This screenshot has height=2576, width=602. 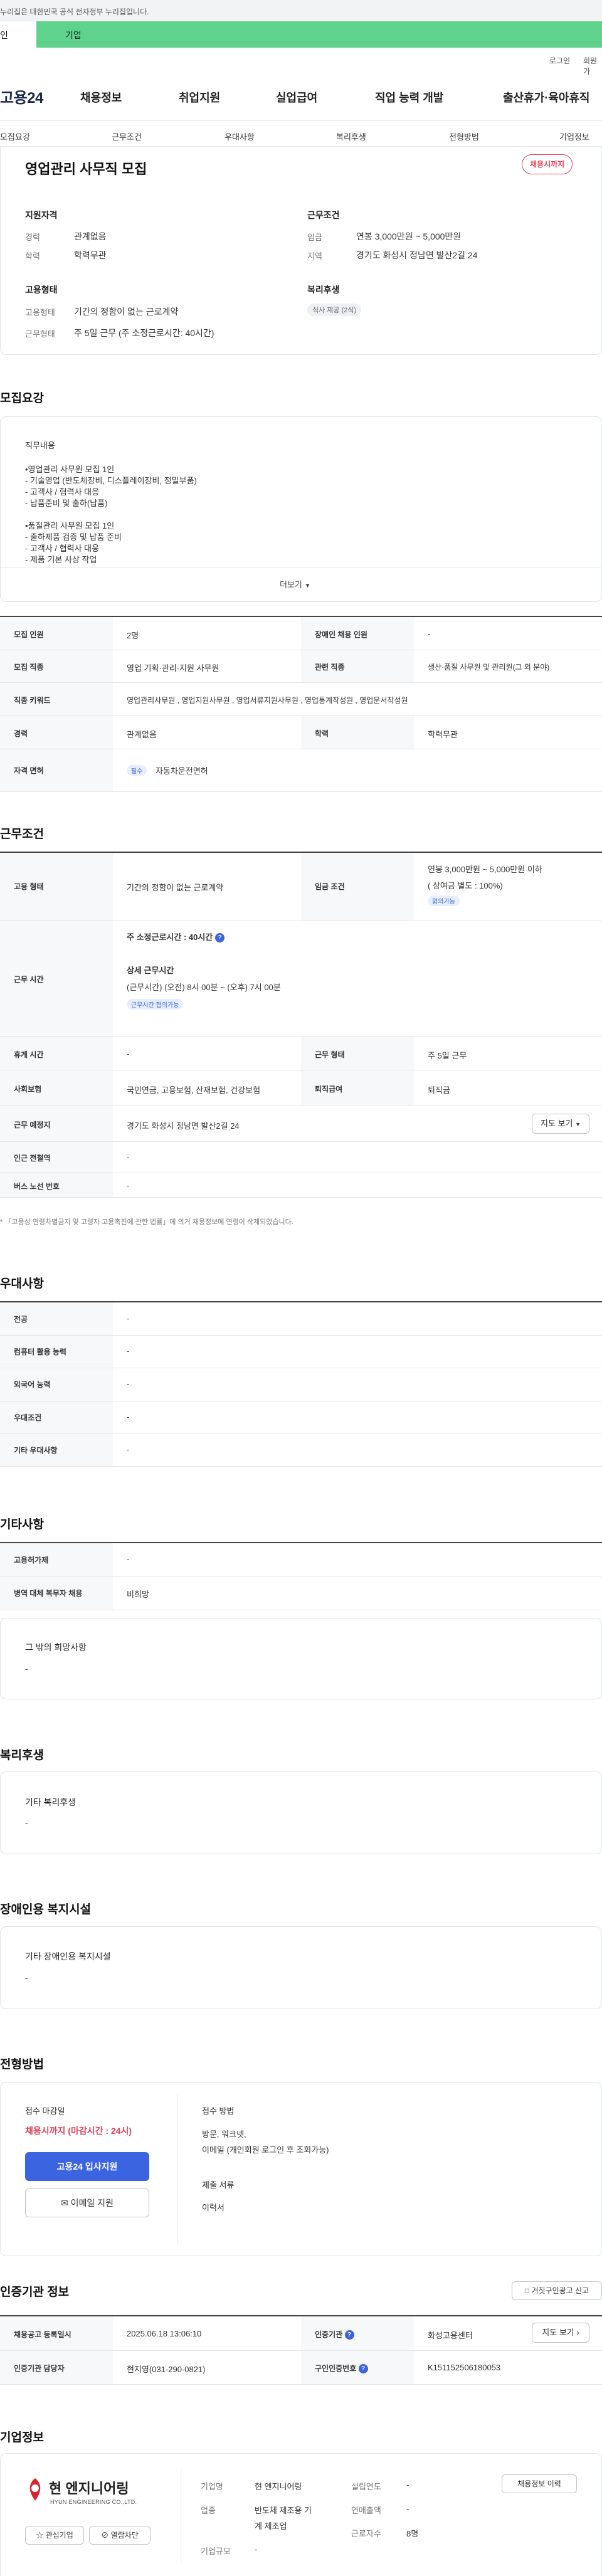 What do you see at coordinates (485, 869) in the screenshot?
I see `wage-cond-value: 연봉 3,000만원 ~ 5,000만원 이하` at bounding box center [485, 869].